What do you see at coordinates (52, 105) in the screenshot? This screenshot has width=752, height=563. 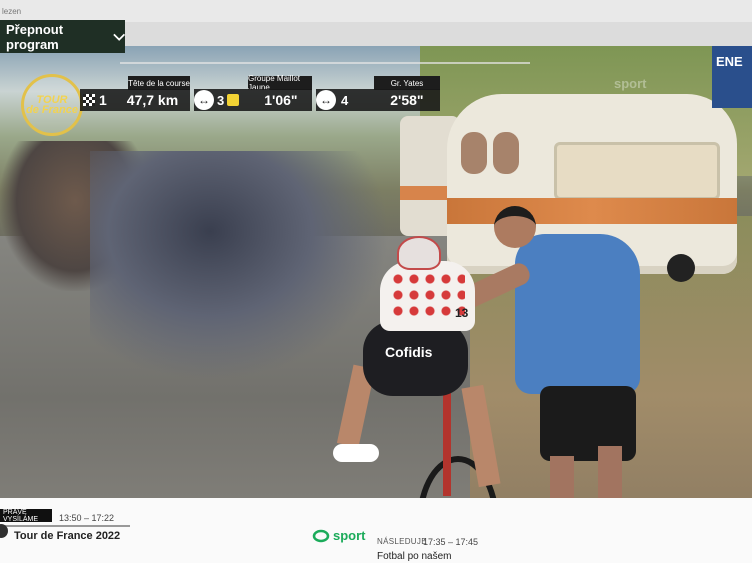 I see `tour-de-france-logo: TOUR de France` at bounding box center [52, 105].